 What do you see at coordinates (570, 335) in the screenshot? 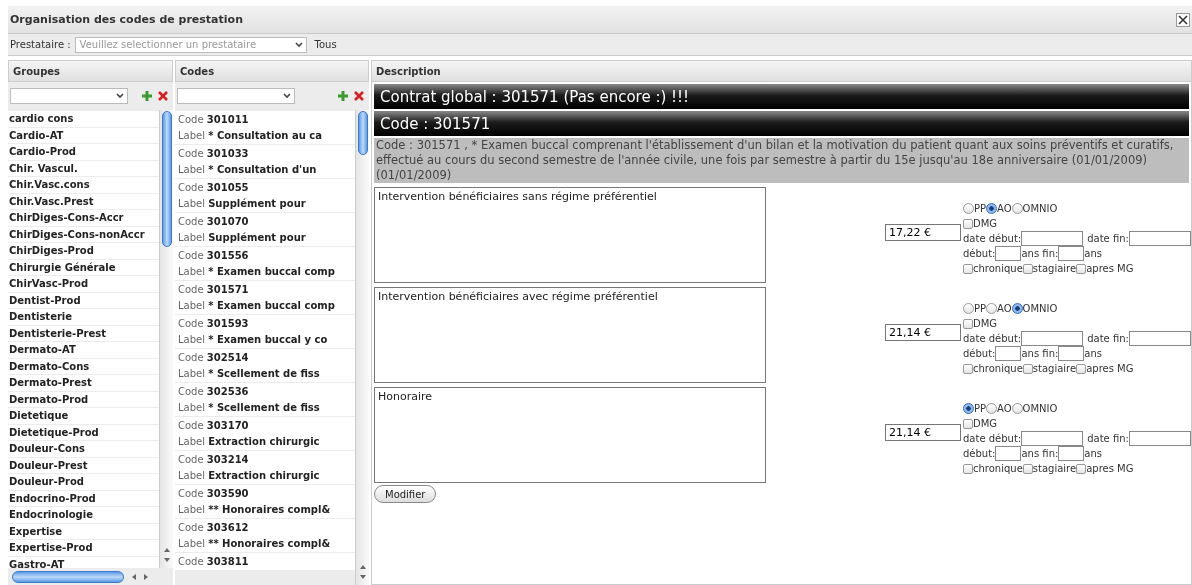
I see `tariff-text-area: Intervention bénéficiaires avec régime préférentiel` at bounding box center [570, 335].